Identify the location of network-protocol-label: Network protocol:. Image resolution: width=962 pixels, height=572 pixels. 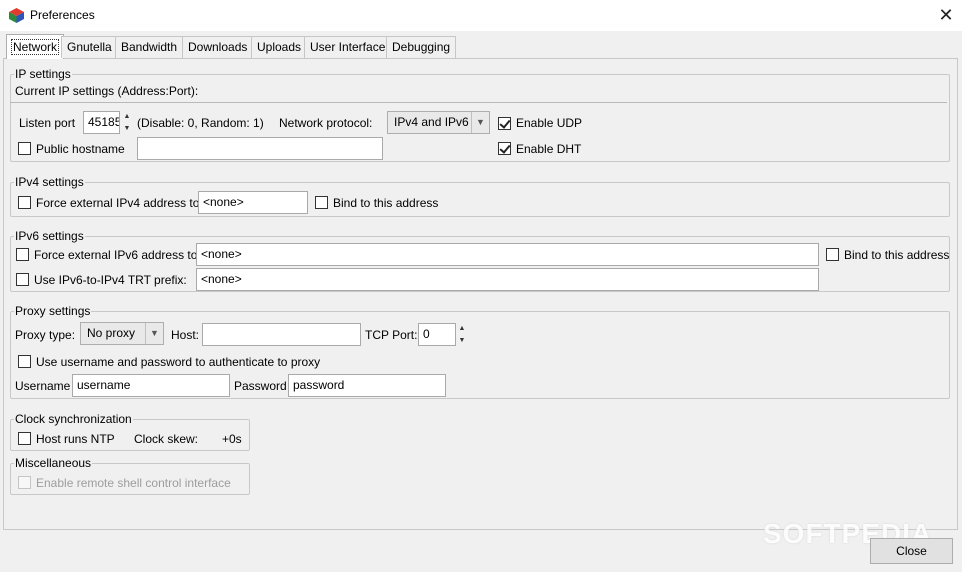
(326, 123).